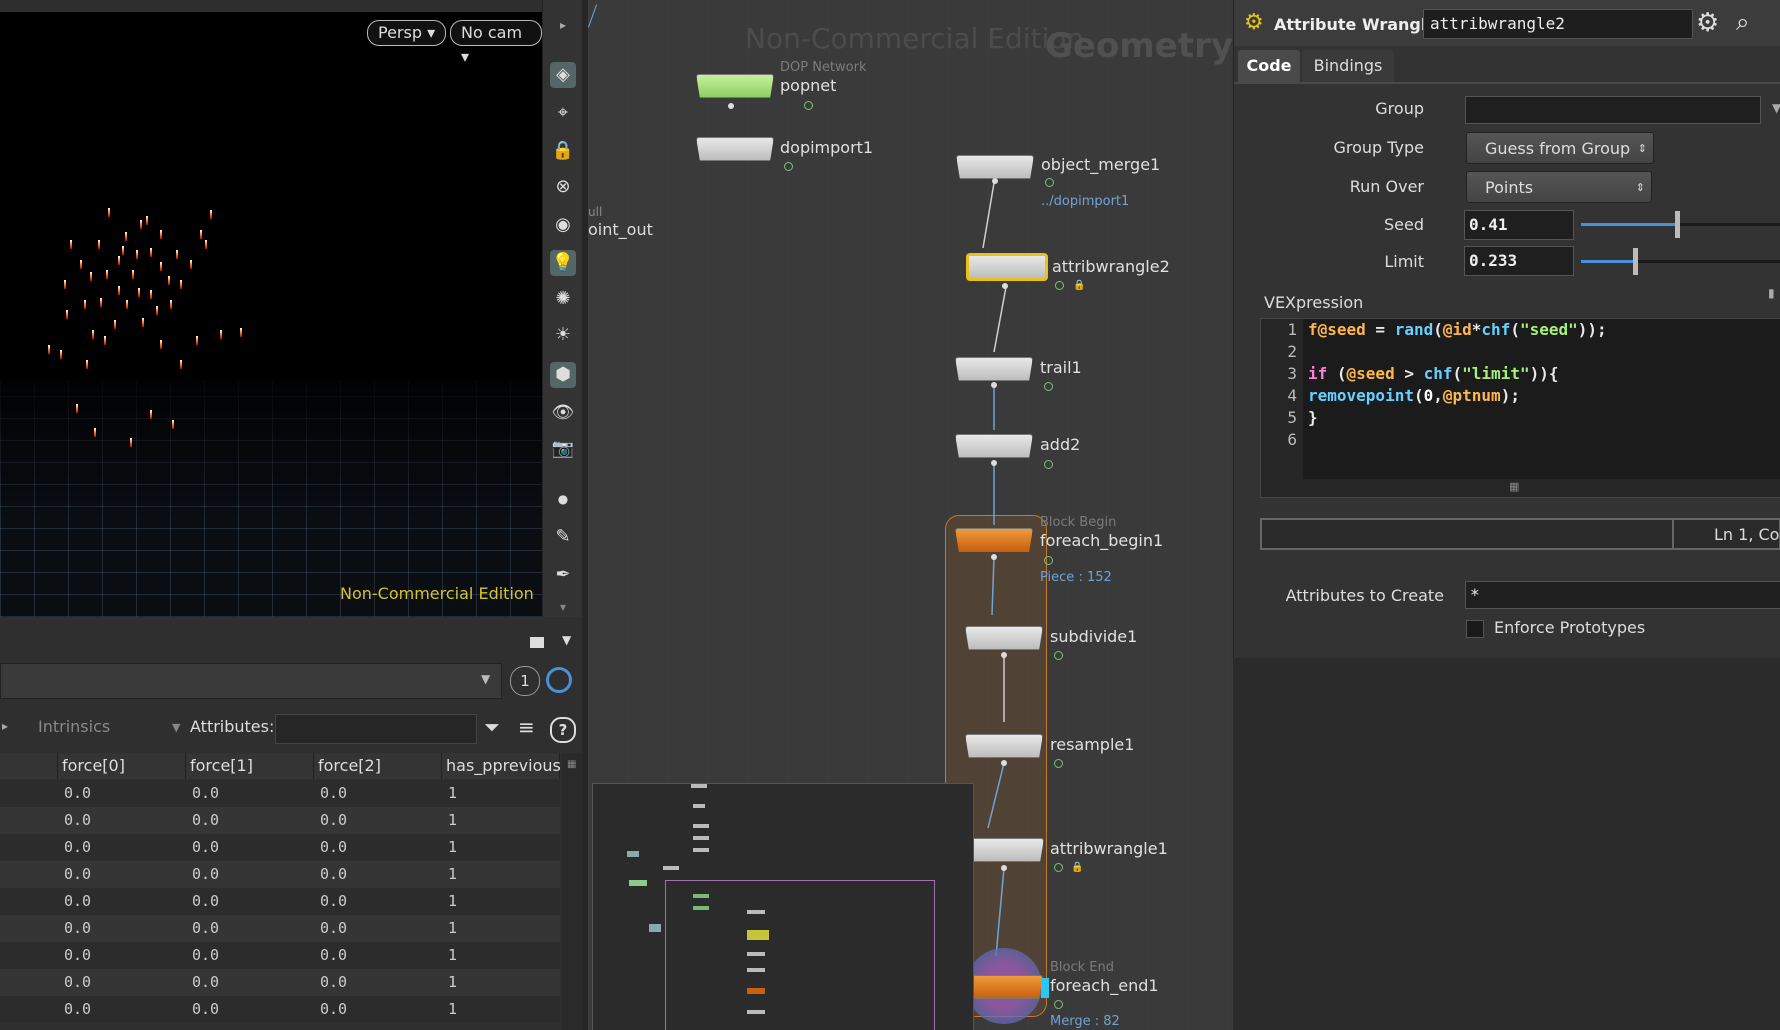 The image size is (1780, 1030). What do you see at coordinates (559, 680) in the screenshot?
I see `pin-target-icon` at bounding box center [559, 680].